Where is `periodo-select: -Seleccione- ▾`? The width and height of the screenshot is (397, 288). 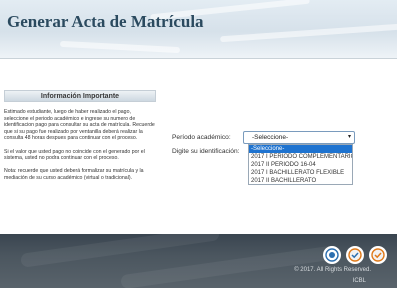 periodo-select: -Seleccione- ▾ is located at coordinates (299, 137).